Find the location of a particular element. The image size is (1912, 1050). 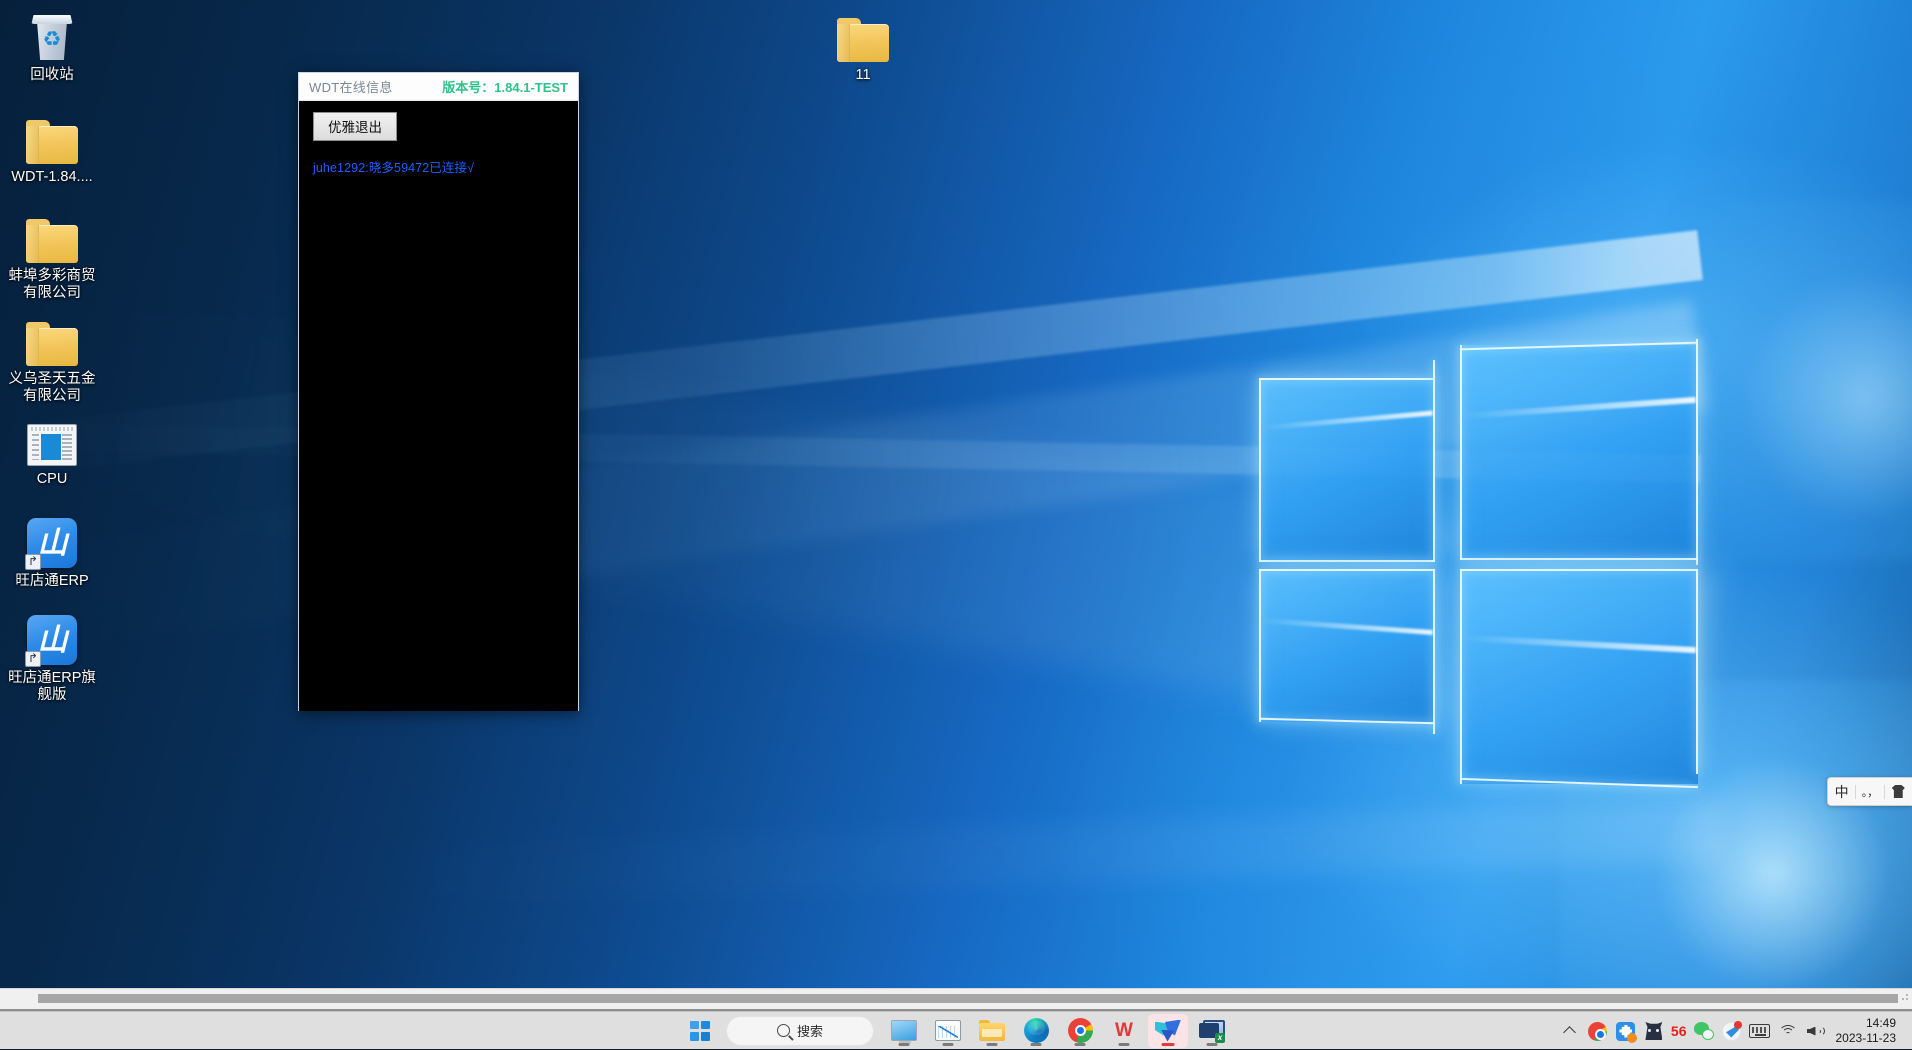

start-button is located at coordinates (700, 1031).